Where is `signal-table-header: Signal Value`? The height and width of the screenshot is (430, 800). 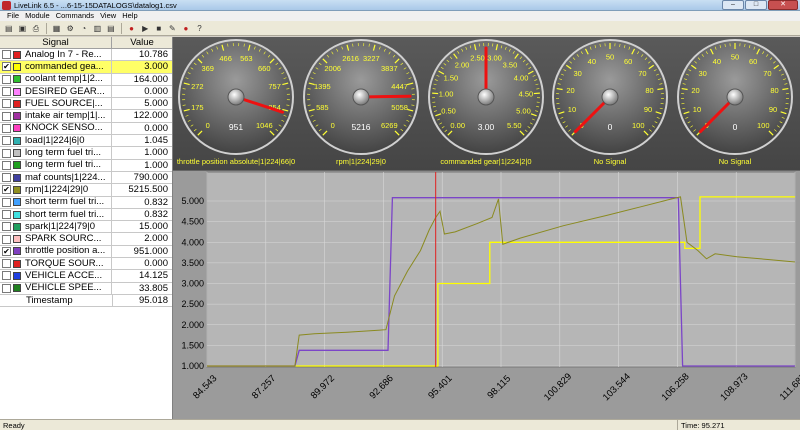
signal-table-header: Signal Value is located at coordinates (86, 43).